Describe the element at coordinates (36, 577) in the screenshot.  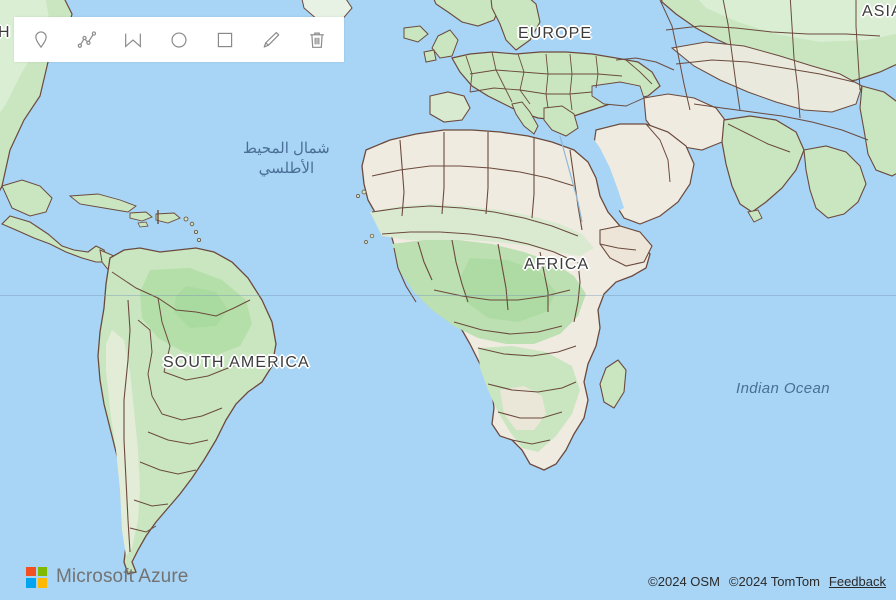
I see `microsoft-logo-icon` at that location.